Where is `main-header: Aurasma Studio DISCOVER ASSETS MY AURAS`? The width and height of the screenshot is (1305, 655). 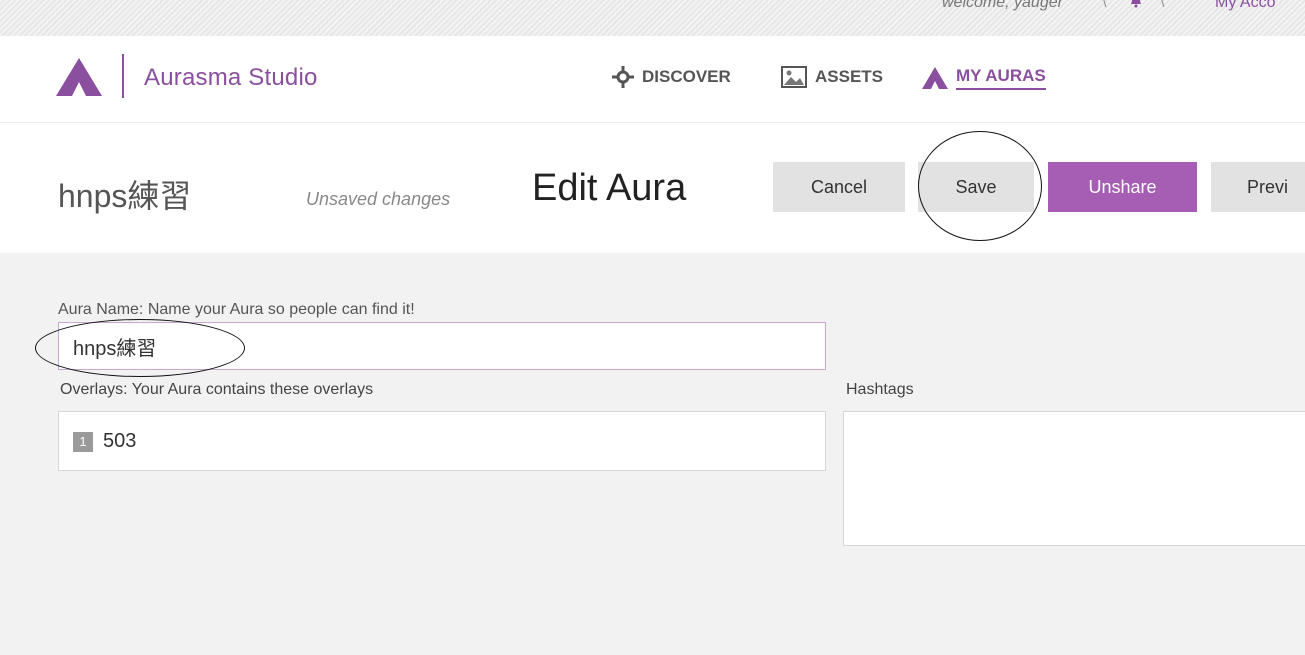 main-header: Aurasma Studio DISCOVER ASSETS MY AURAS is located at coordinates (652, 79).